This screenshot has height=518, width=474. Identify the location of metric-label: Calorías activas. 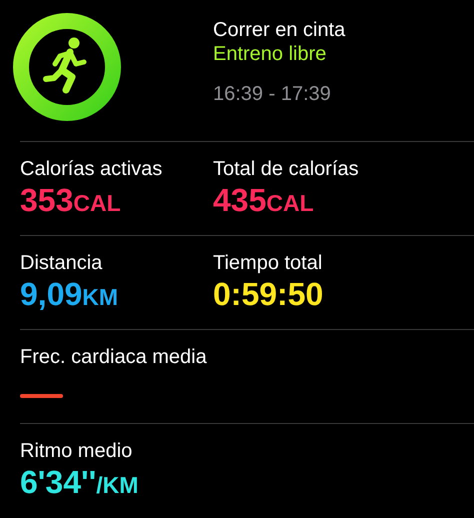
(92, 169).